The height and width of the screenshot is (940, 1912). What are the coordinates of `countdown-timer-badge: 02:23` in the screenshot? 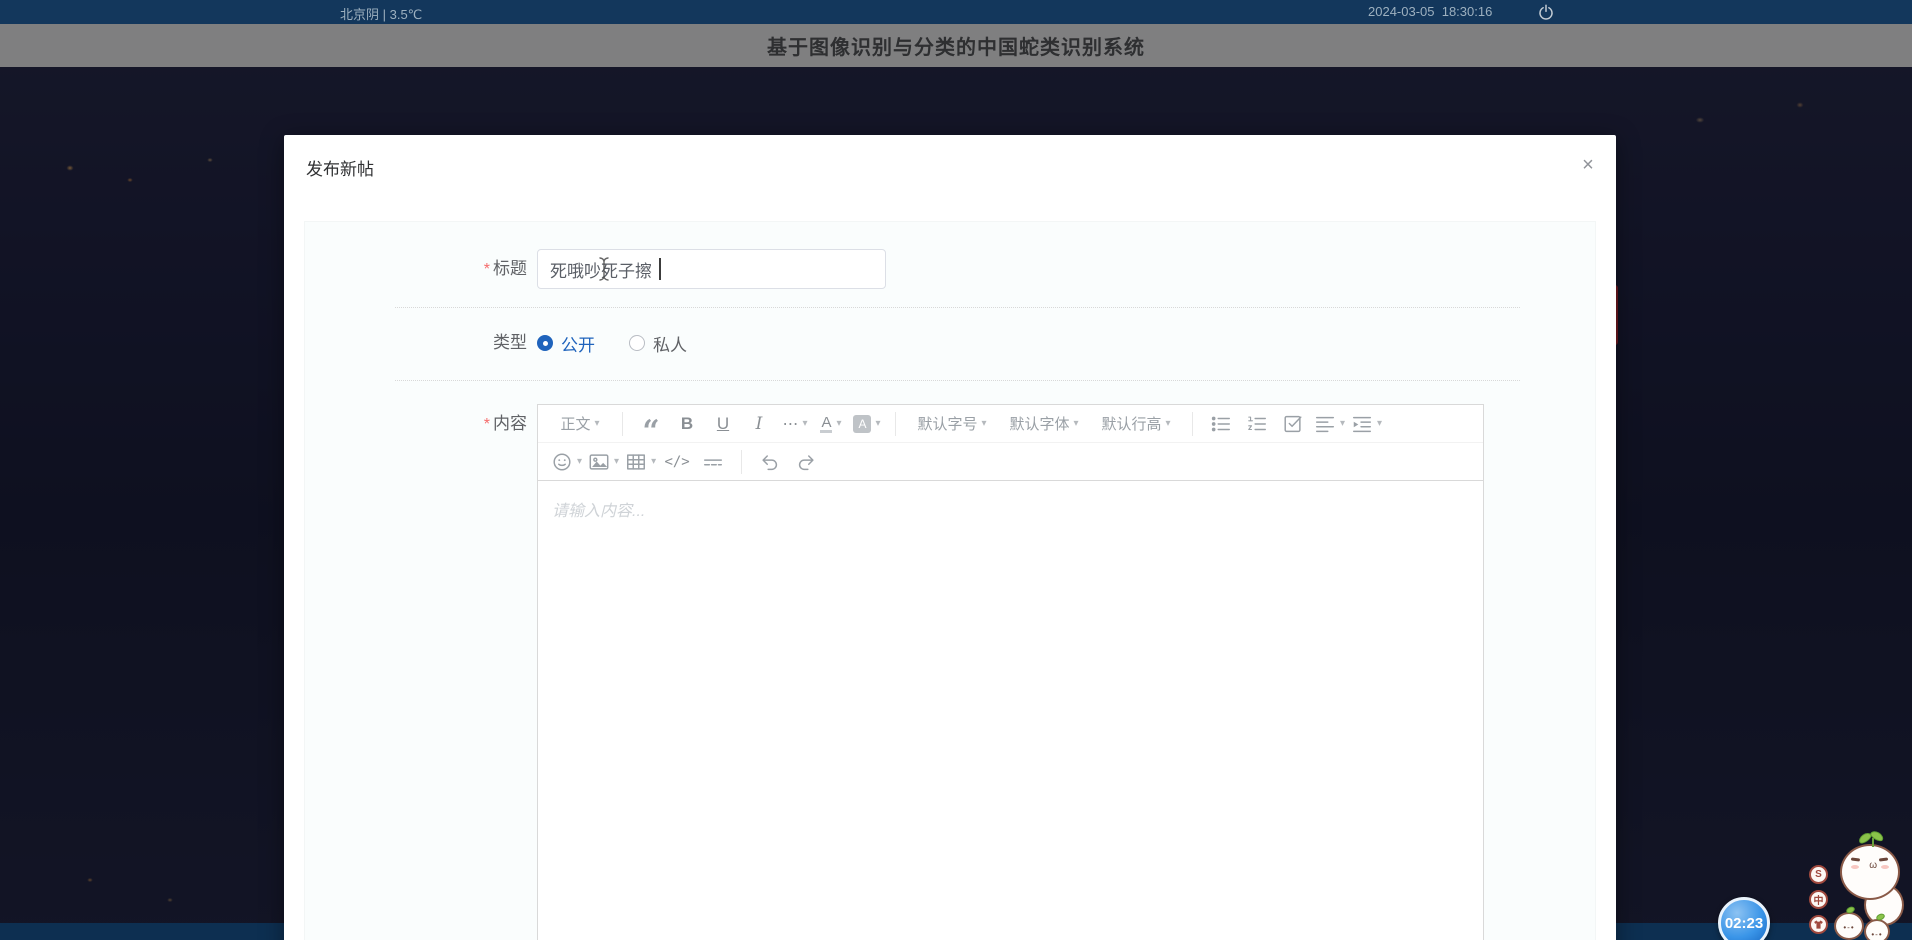 It's located at (1744, 918).